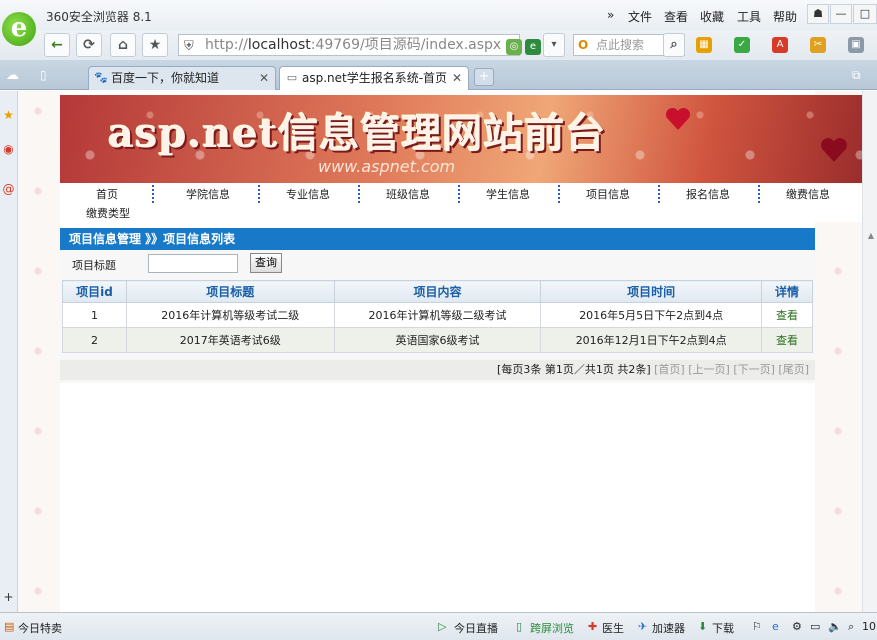  Describe the element at coordinates (9, 351) in the screenshot. I see `browser-sidebar: ★ ◉ @ +` at that location.